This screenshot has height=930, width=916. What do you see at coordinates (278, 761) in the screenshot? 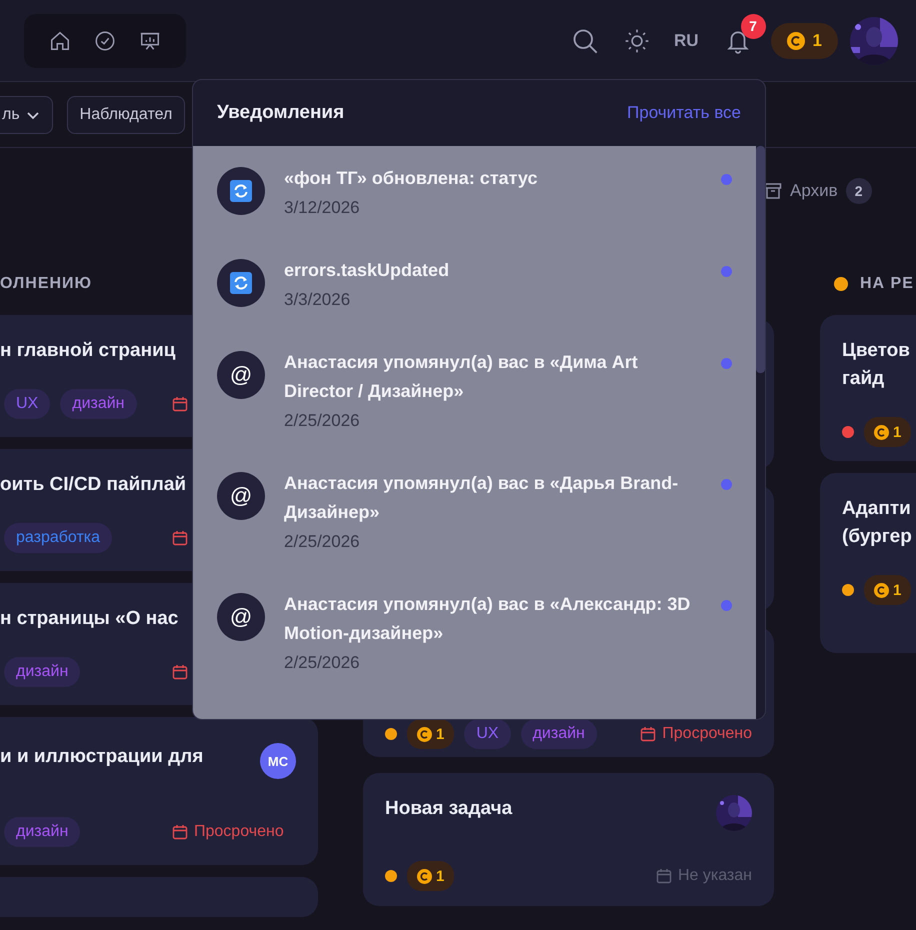
I see `assignee-avatar: МС` at bounding box center [278, 761].